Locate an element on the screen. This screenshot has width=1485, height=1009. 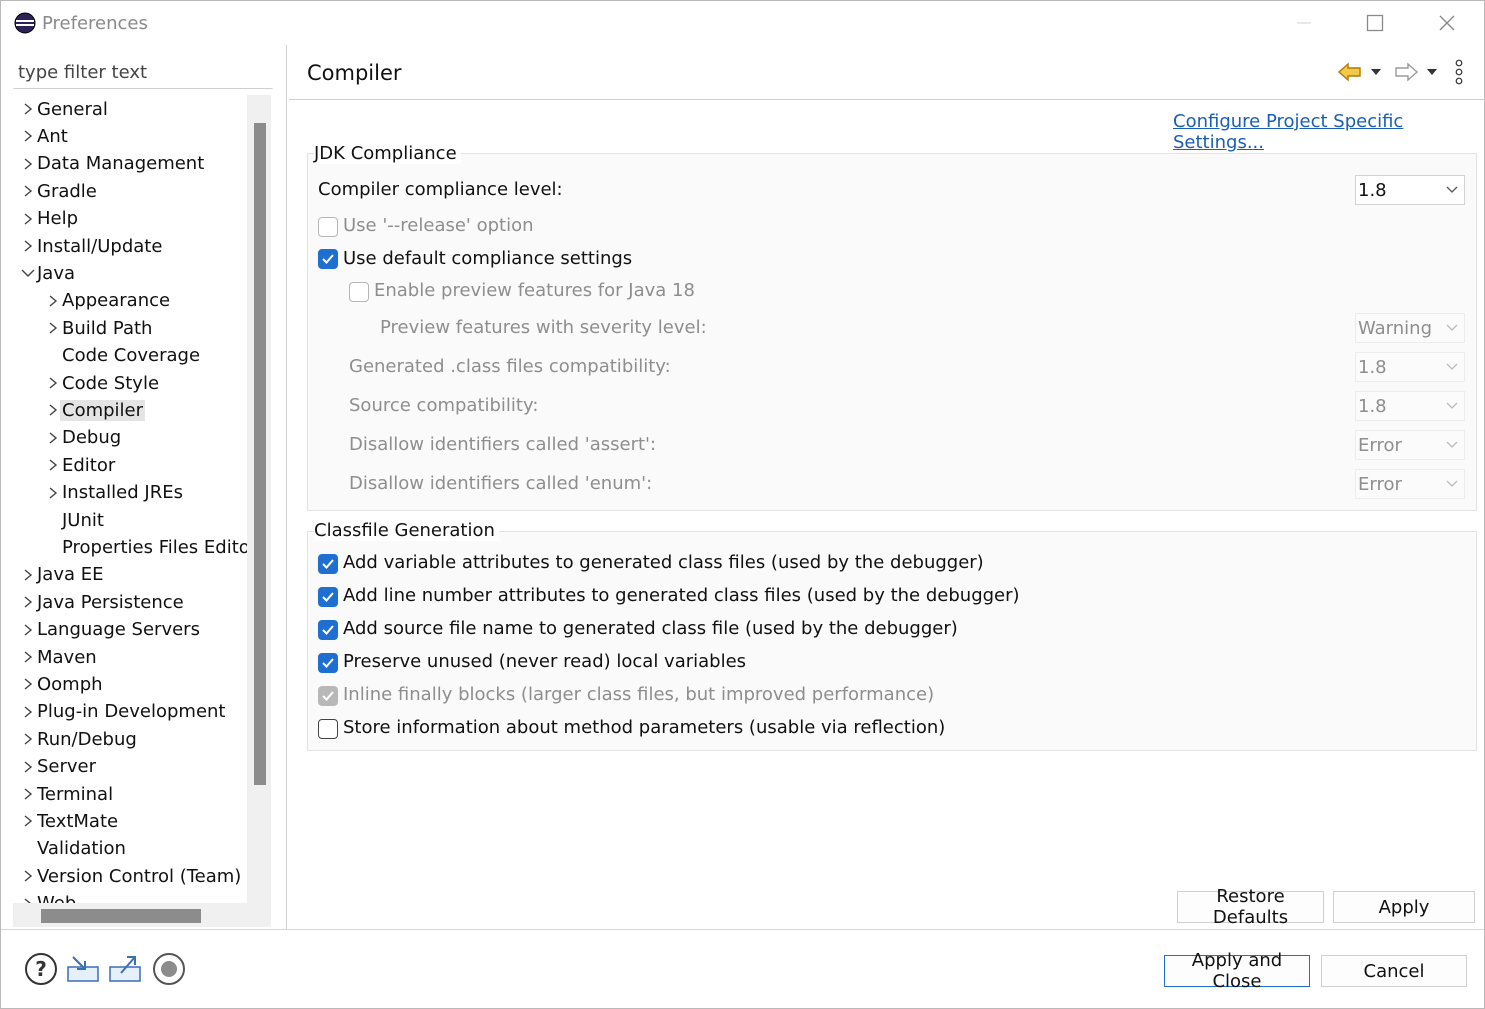
filter-field is located at coordinates (143, 73).